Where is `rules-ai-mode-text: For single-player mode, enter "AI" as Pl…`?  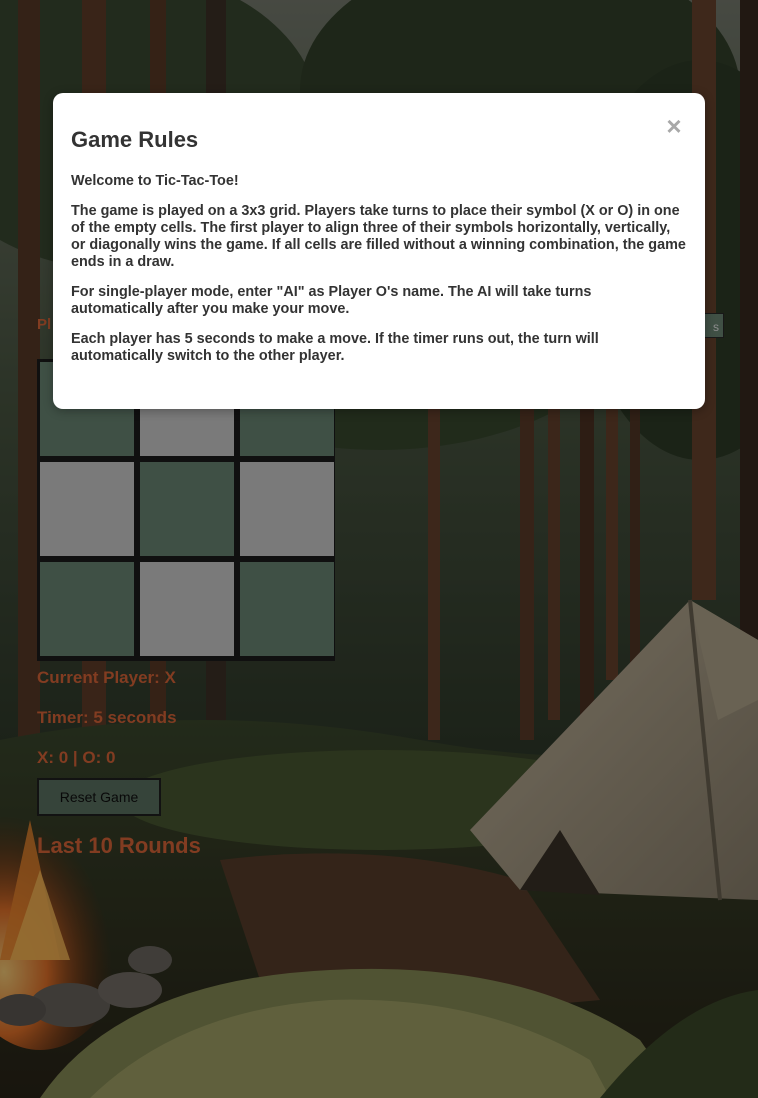 rules-ai-mode-text: For single-player mode, enter "AI" as Pl… is located at coordinates (331, 300).